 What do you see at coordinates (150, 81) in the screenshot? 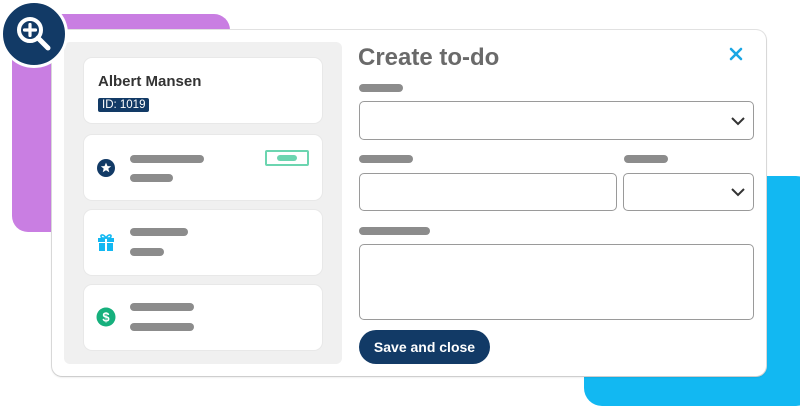
I see `contact-name: Albert Mansen` at bounding box center [150, 81].